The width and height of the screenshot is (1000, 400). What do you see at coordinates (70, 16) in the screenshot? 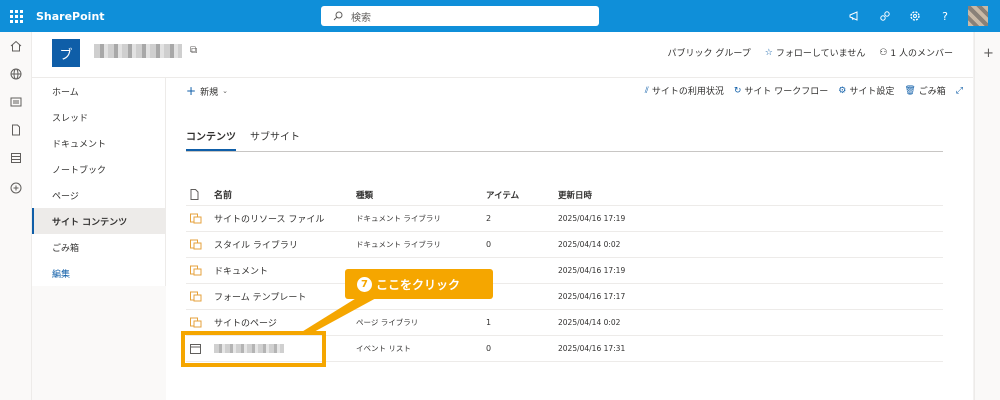
I see `app-brand: SharePoint` at bounding box center [70, 16].